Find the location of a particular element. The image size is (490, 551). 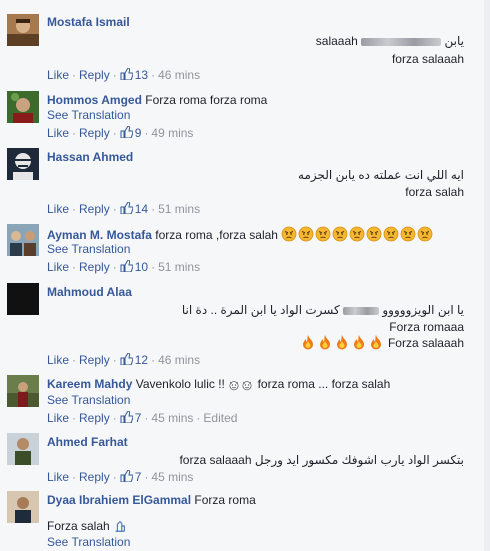

comment-text-line: Forza salah is located at coordinates (78, 526).